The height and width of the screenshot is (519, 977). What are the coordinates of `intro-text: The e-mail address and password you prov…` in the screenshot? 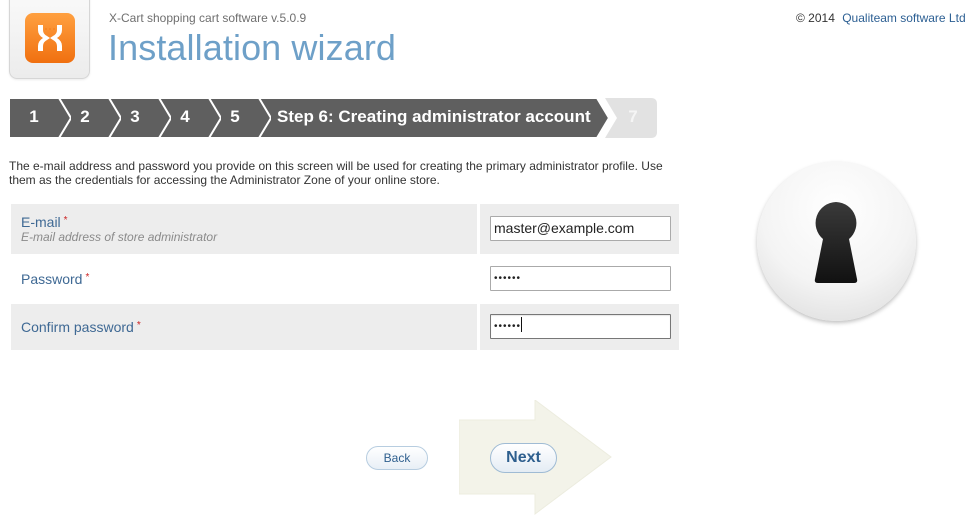 It's located at (336, 173).